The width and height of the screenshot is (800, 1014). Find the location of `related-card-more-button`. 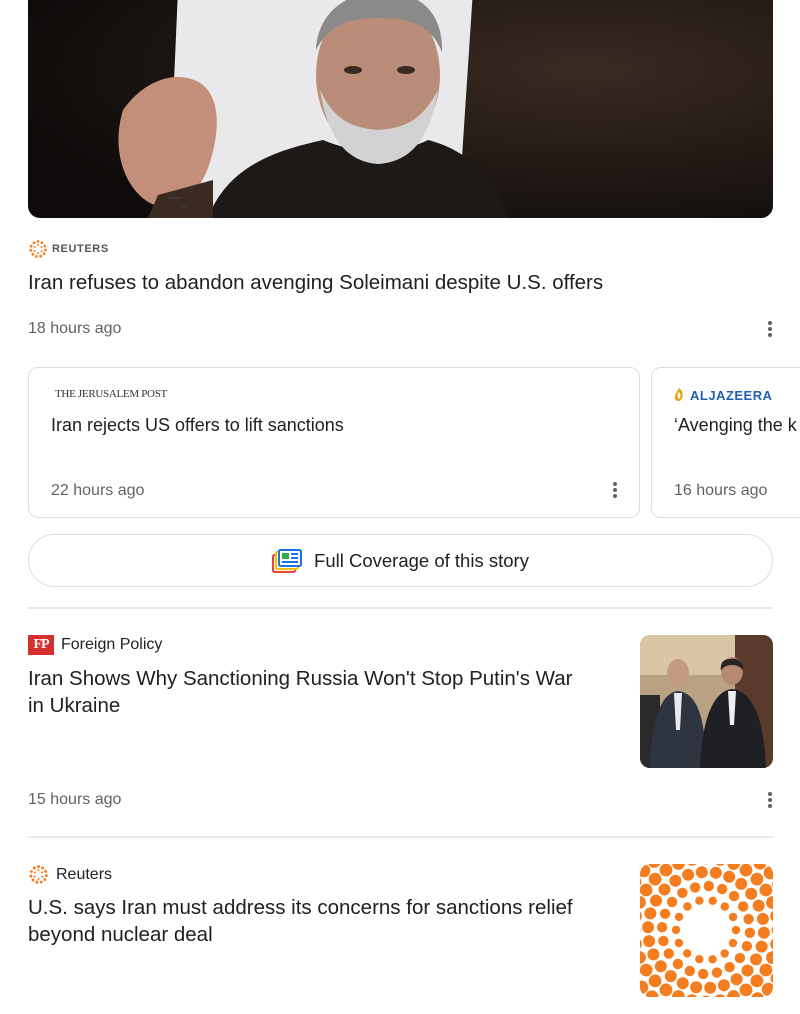

related-card-more-button is located at coordinates (615, 490).